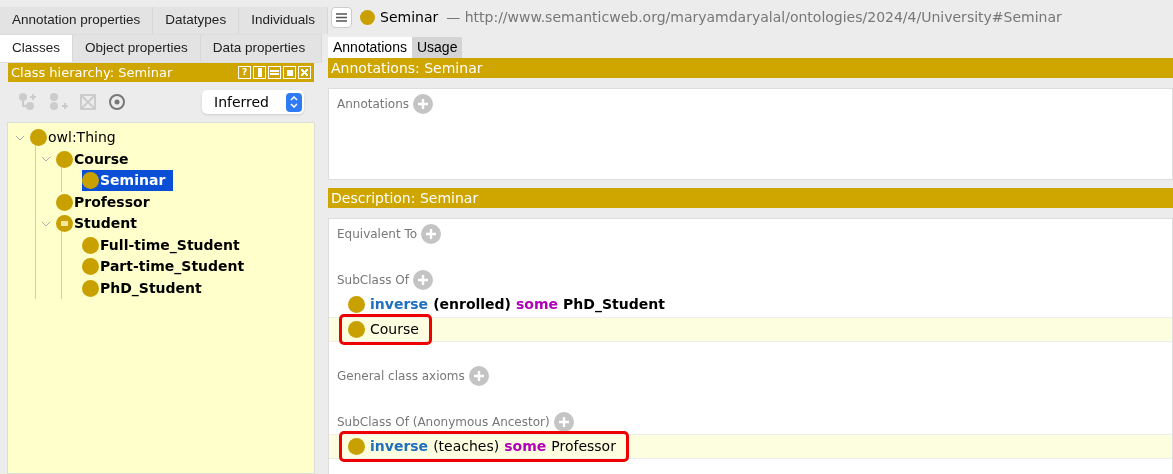  Describe the element at coordinates (128, 181) in the screenshot. I see `tree-item: Seminar` at that location.